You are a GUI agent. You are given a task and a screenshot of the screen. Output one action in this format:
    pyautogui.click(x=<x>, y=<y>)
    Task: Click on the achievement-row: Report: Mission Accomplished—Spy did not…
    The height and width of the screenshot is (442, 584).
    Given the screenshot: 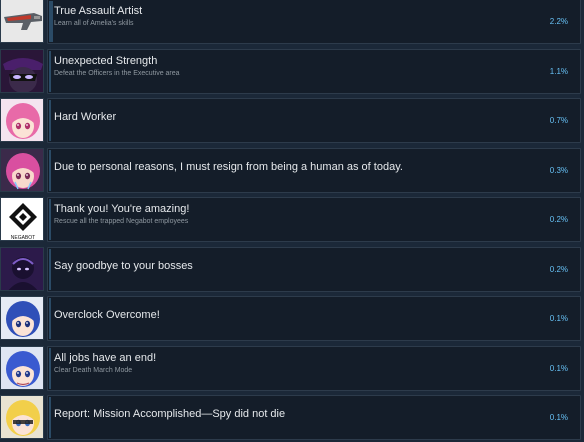 What is the action you would take?
    pyautogui.click(x=292, y=417)
    